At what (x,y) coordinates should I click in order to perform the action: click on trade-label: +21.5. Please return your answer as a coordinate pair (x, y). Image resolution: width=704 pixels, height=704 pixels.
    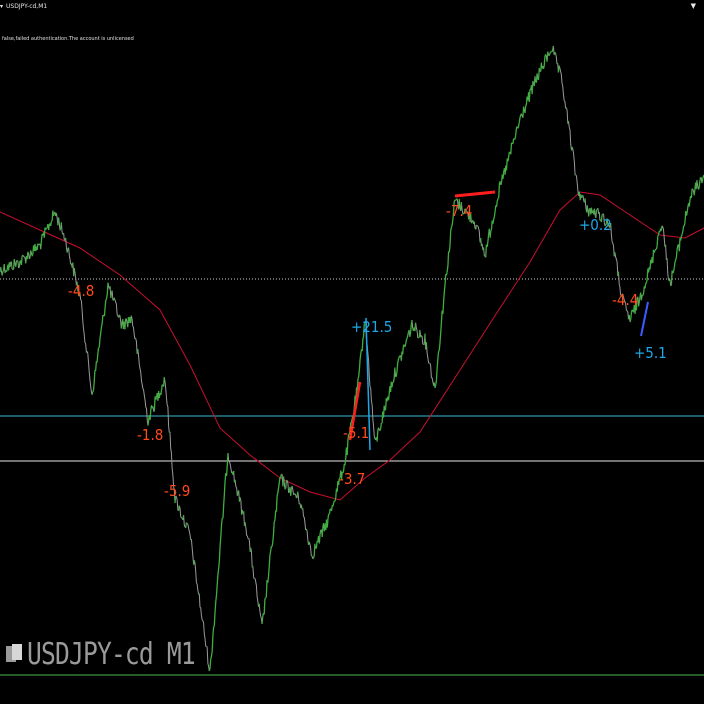
    Looking at the image, I should click on (371, 327).